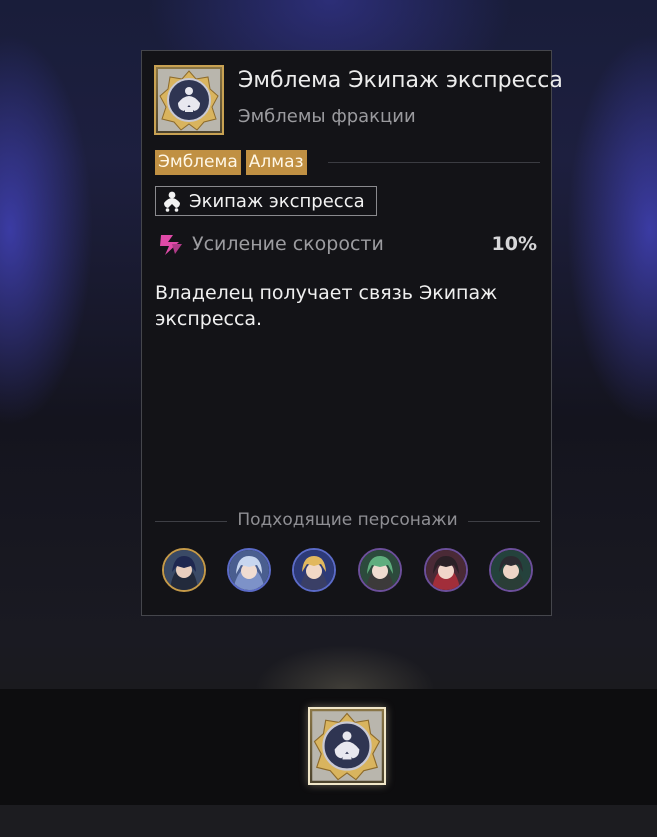  I want to click on tag-list: Эмблема Алмаз, so click(231, 162).